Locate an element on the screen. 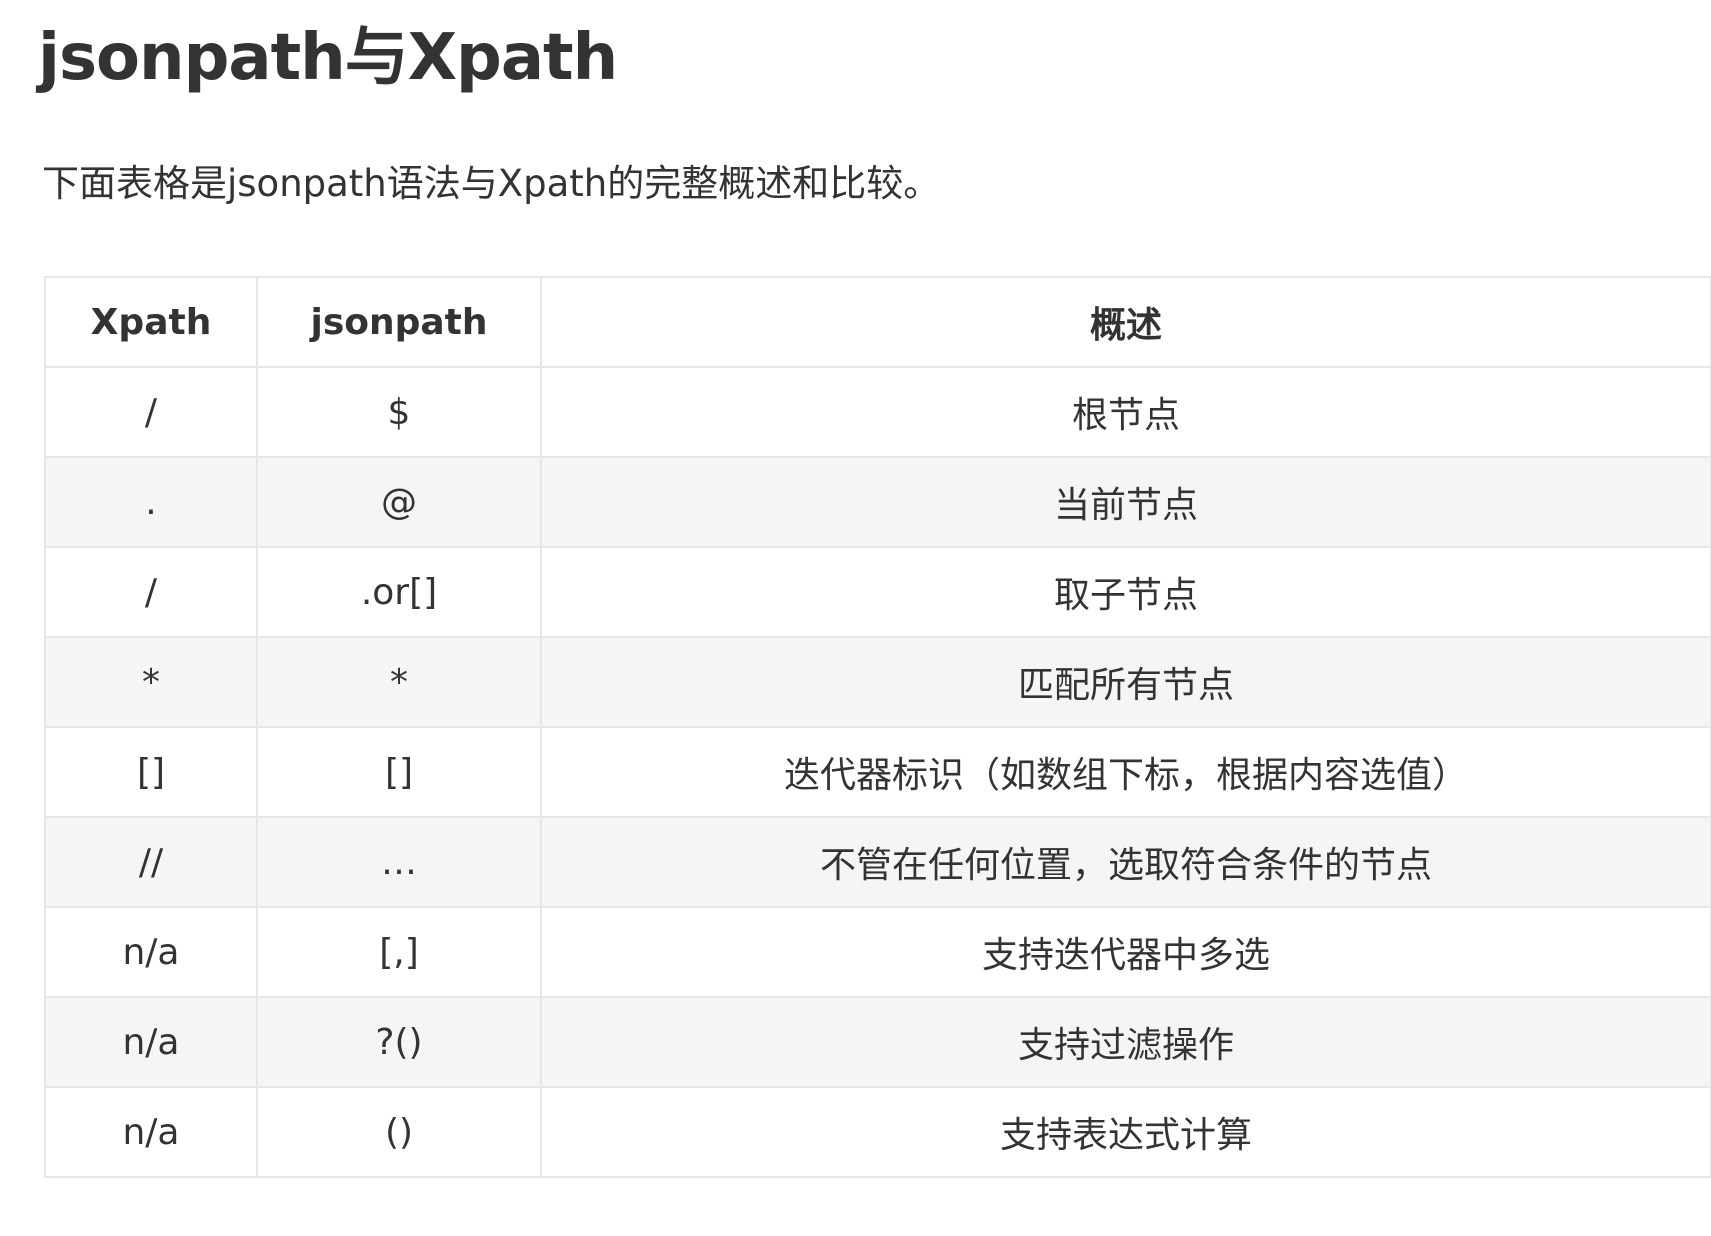 The image size is (1711, 1236). cell-jsonpath: $ is located at coordinates (399, 412).